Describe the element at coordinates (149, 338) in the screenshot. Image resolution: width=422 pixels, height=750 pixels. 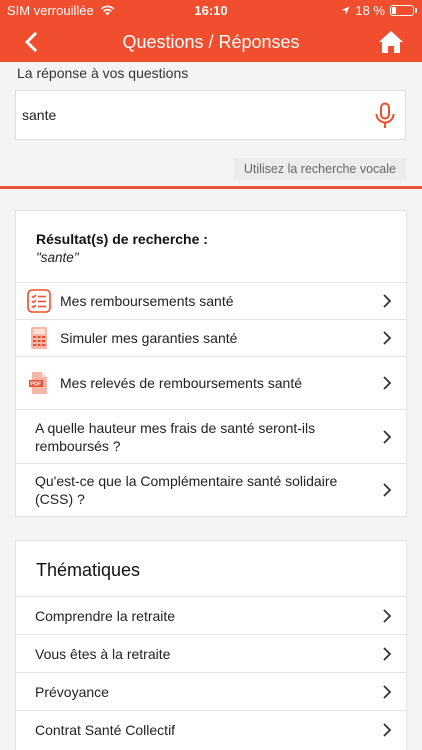
I see `result-item-label: Simuler mes garanties santé` at that location.